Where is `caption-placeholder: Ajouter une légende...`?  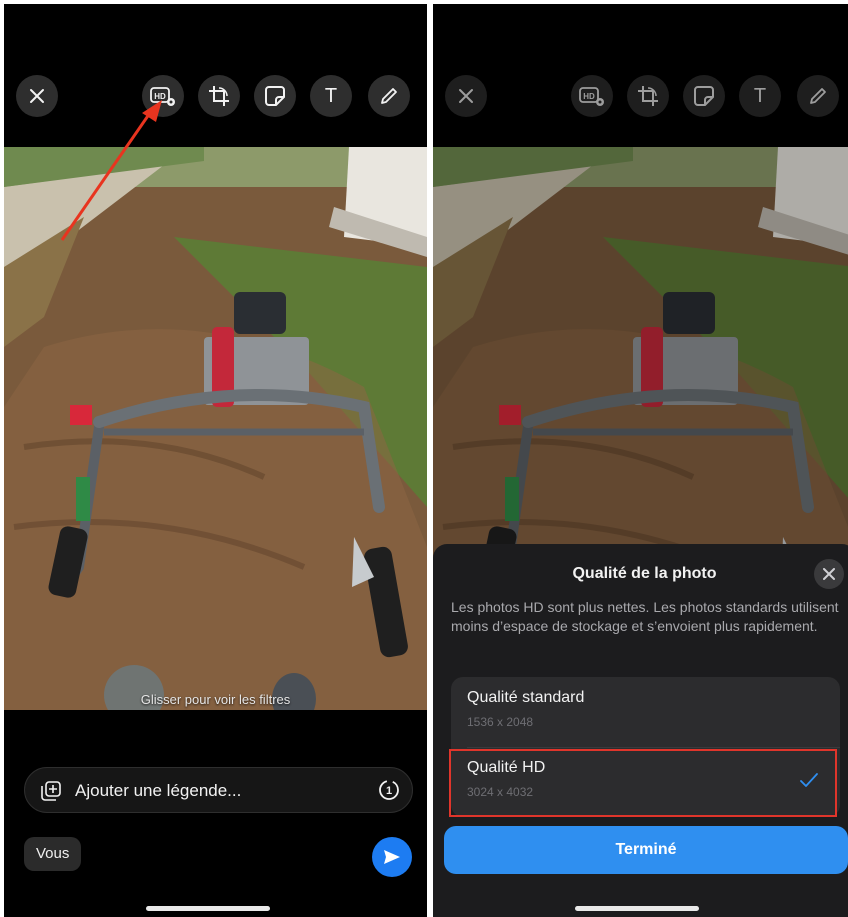 caption-placeholder: Ajouter une légende... is located at coordinates (158, 790).